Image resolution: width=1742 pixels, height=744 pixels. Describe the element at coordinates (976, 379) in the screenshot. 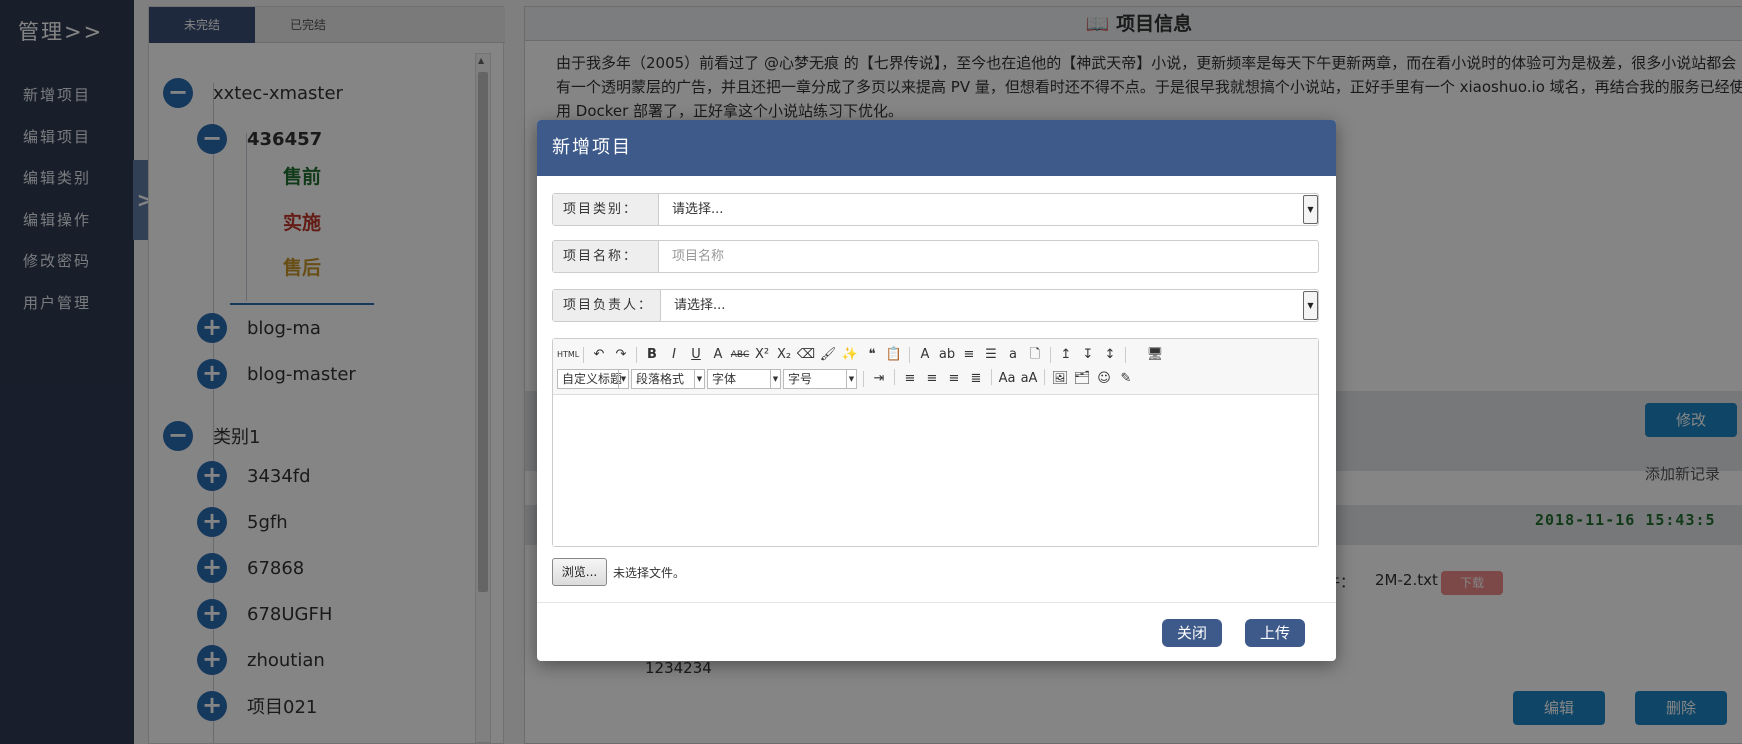

I see `align-justify-icon: ≣` at that location.